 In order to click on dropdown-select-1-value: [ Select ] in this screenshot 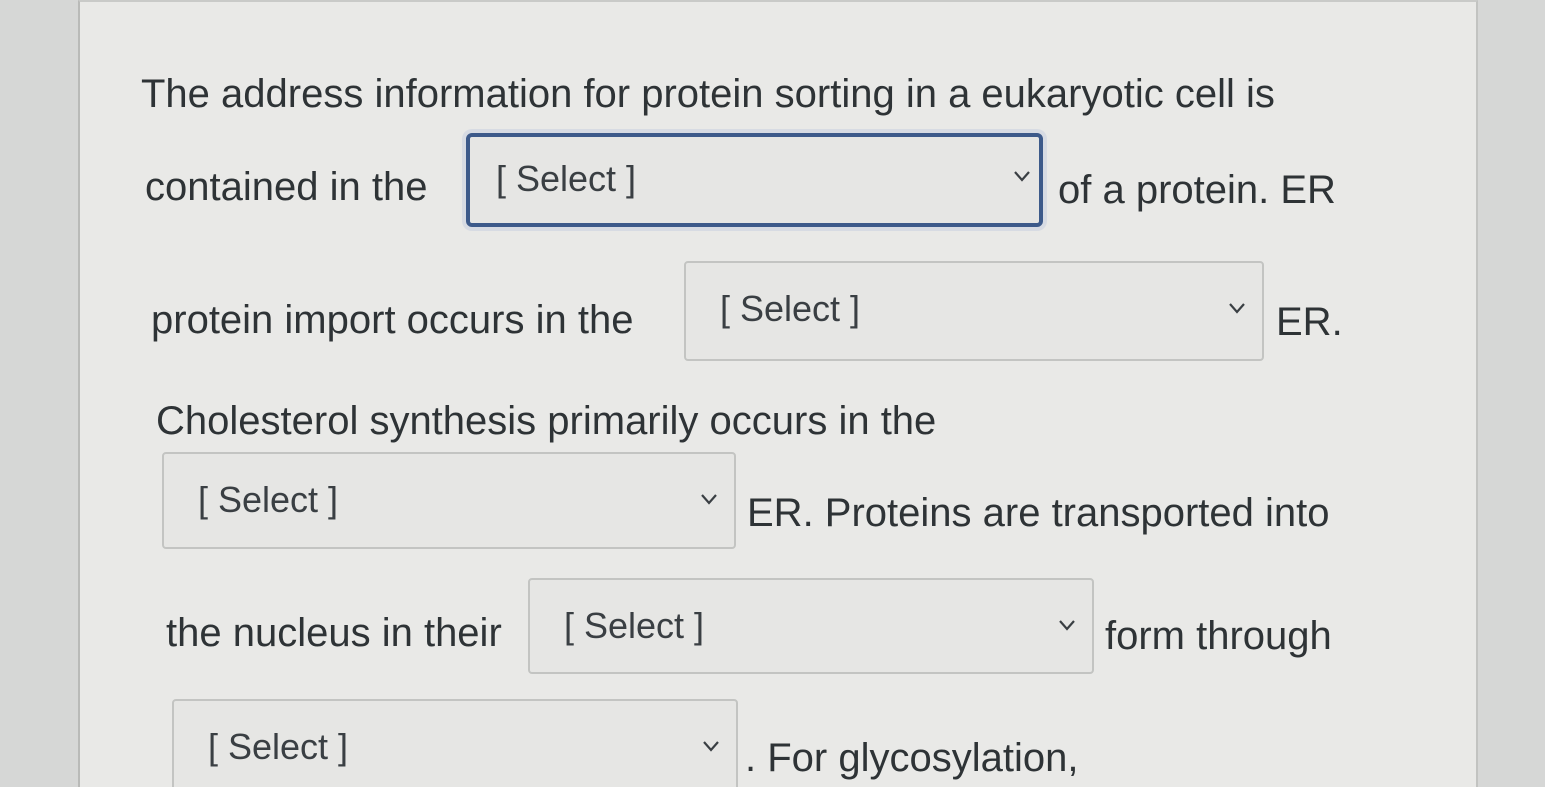, I will do `click(566, 178)`.